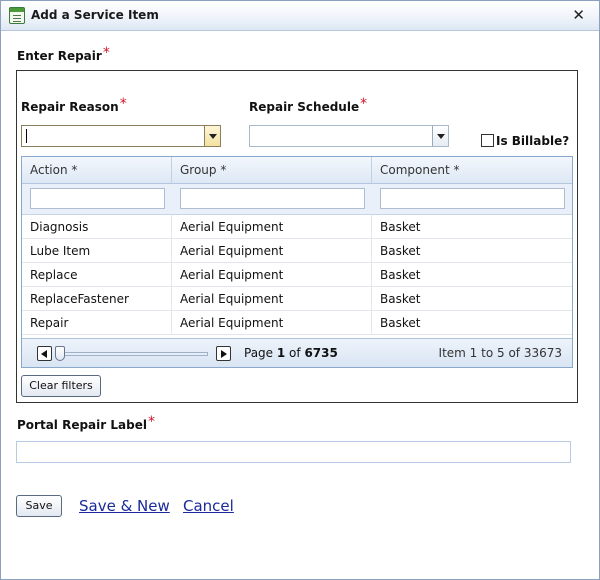  Describe the element at coordinates (223, 353) in the screenshot. I see `next-page-button` at that location.